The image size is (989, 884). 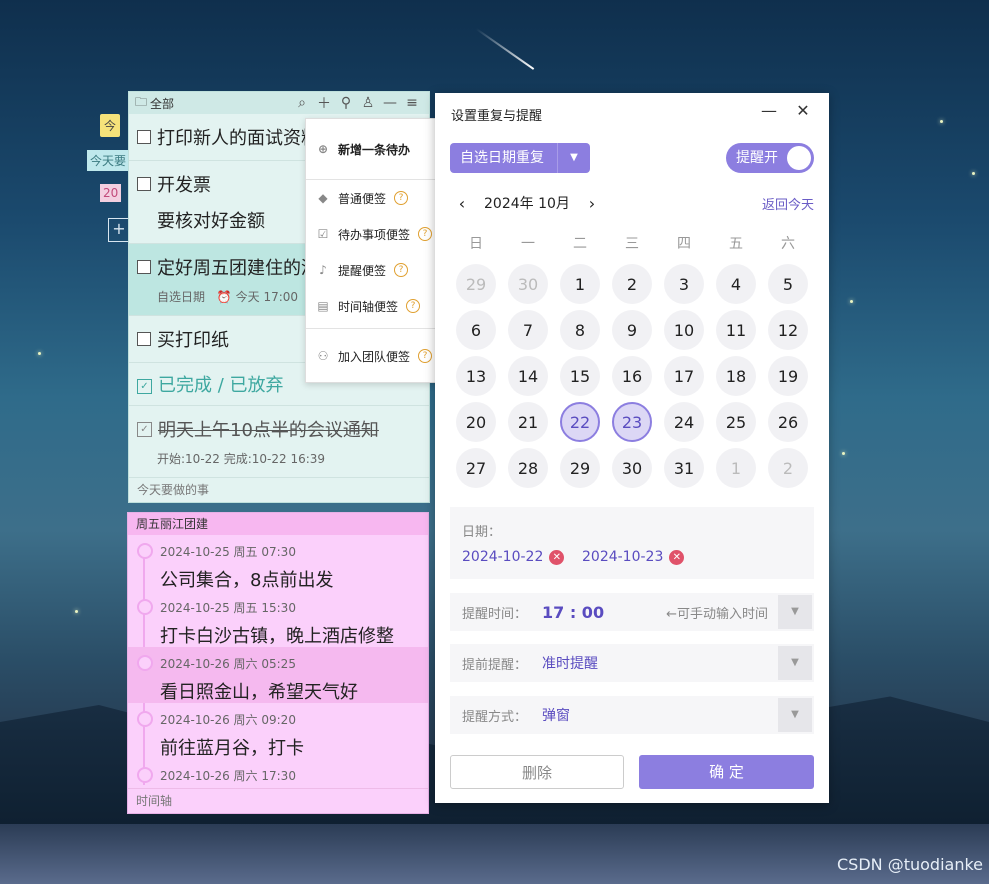 I want to click on next-month-icon: ›, so click(x=592, y=203).